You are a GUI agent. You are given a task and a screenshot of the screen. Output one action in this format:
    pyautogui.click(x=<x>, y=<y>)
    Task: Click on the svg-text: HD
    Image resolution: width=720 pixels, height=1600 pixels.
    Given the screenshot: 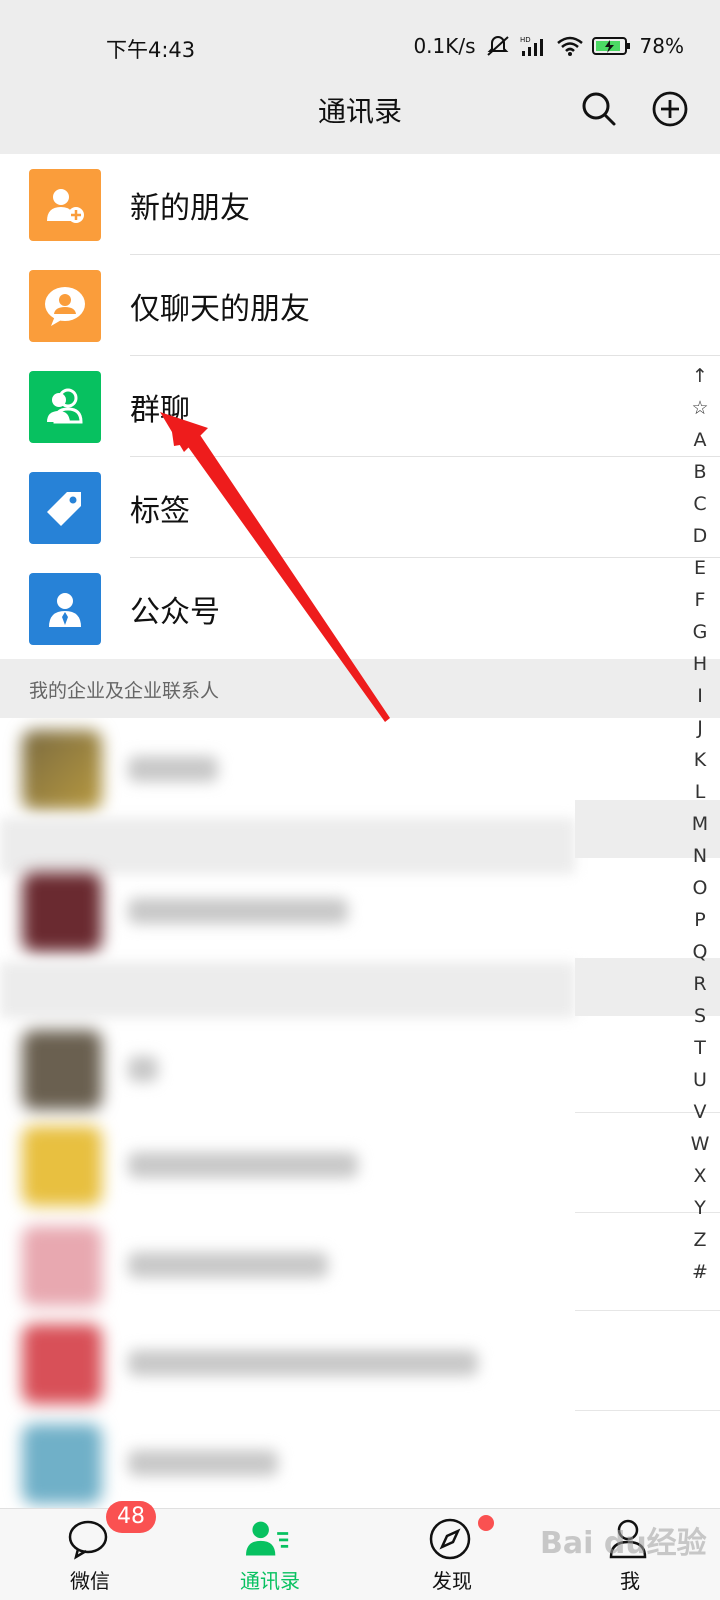 What is the action you would take?
    pyautogui.click(x=525, y=40)
    